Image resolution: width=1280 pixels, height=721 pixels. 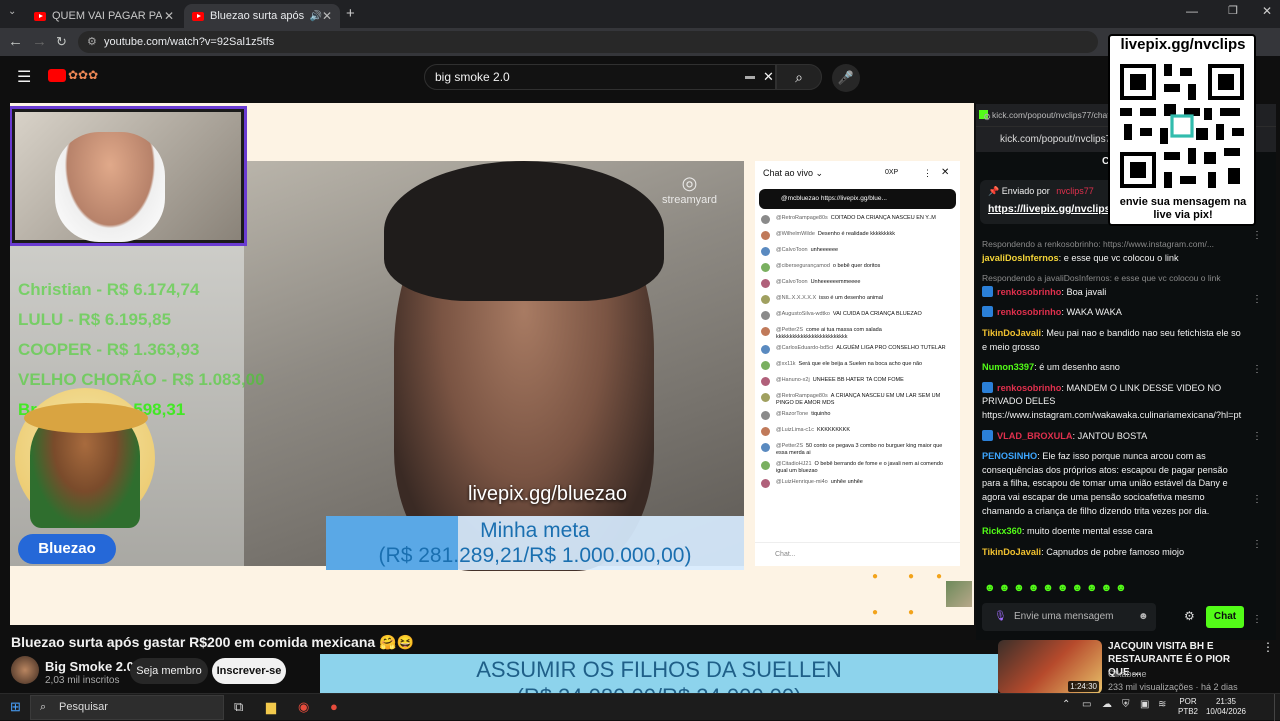 What do you see at coordinates (350, 13) in the screenshot?
I see `new-tab-icon: +` at bounding box center [350, 13].